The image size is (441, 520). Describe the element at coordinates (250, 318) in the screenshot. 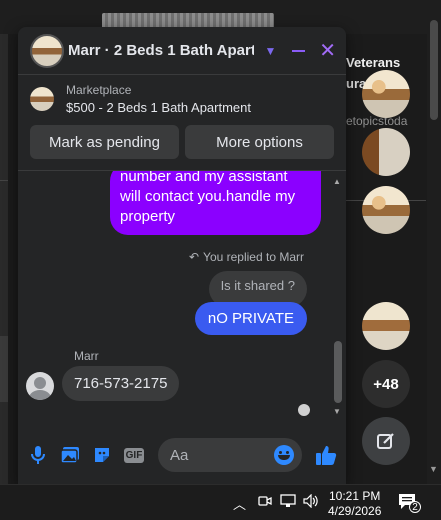

I see `outgoing-reply: nO PRIVATE` at that location.